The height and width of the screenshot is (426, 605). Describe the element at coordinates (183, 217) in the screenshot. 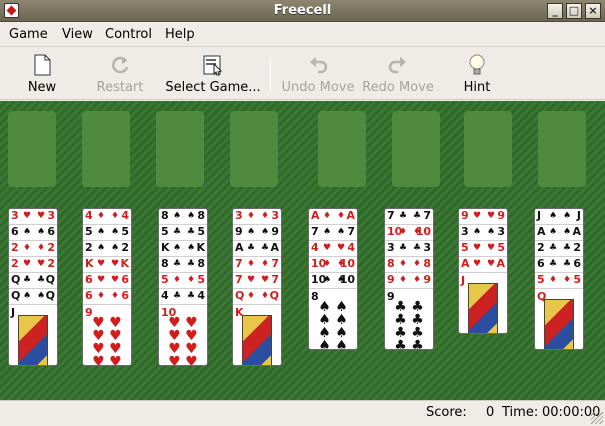

I see `card-stacked: 8 ♠ ♠ 8` at that location.